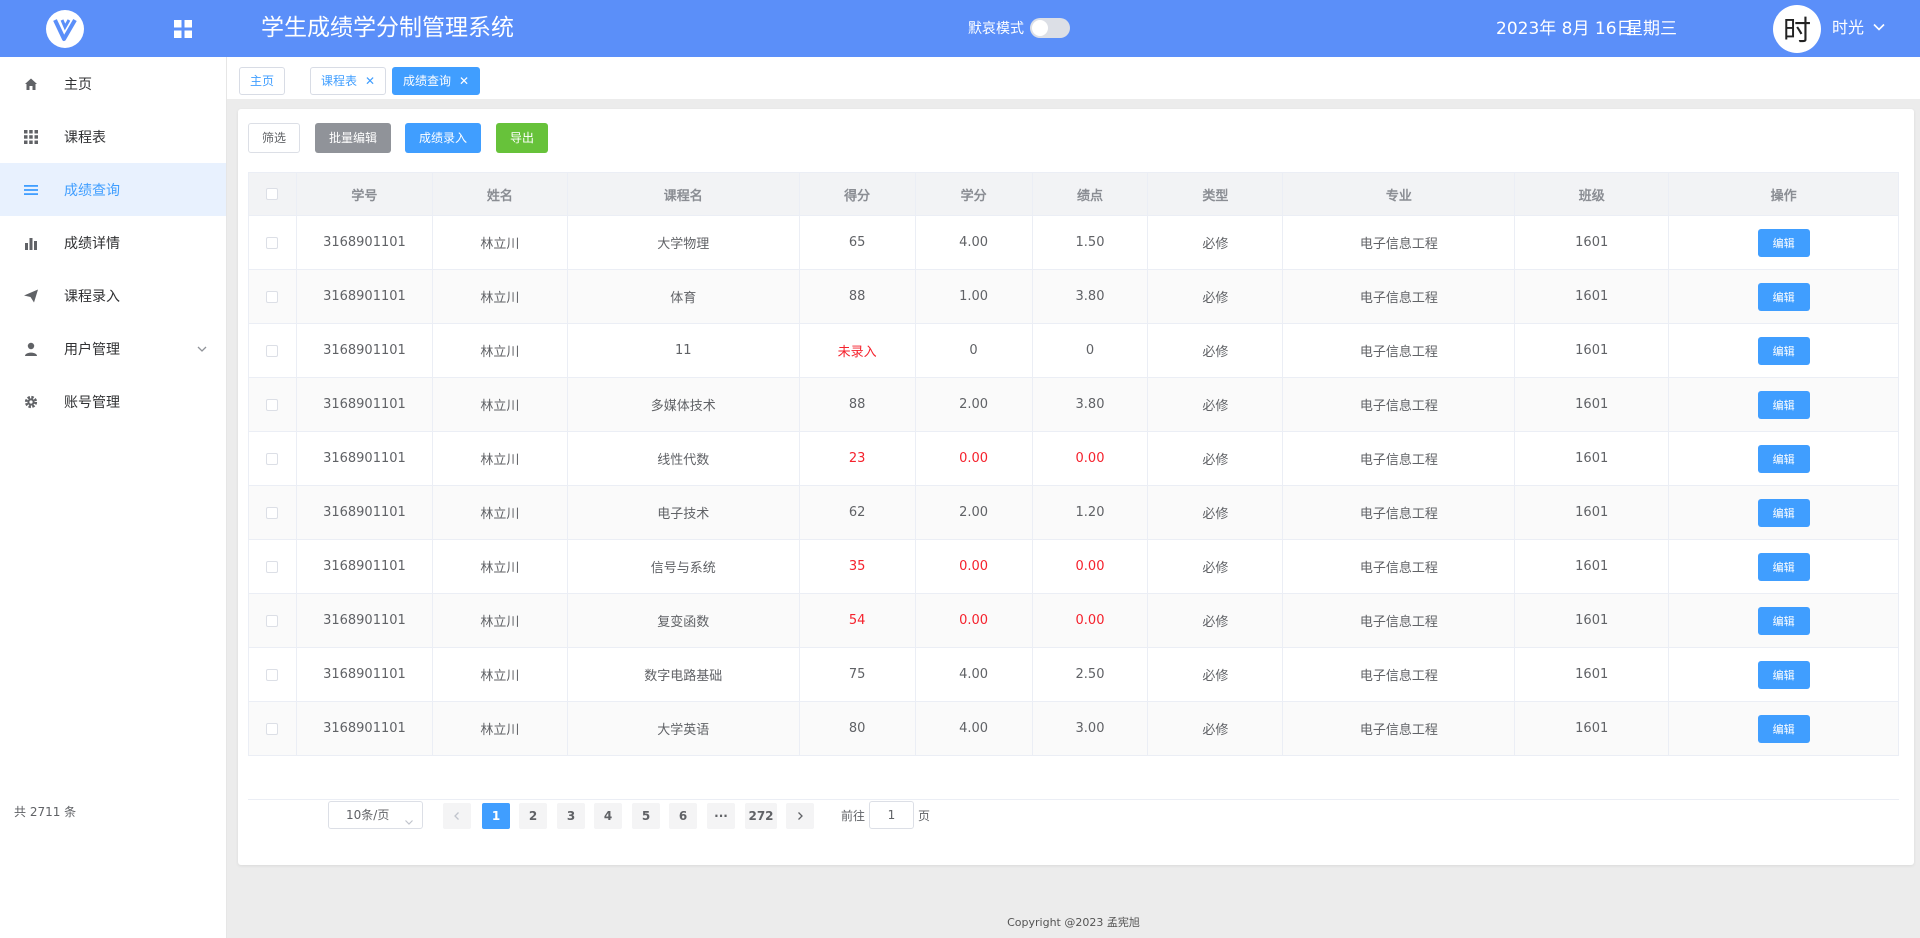  I want to click on filter-button: 筛选, so click(274, 138).